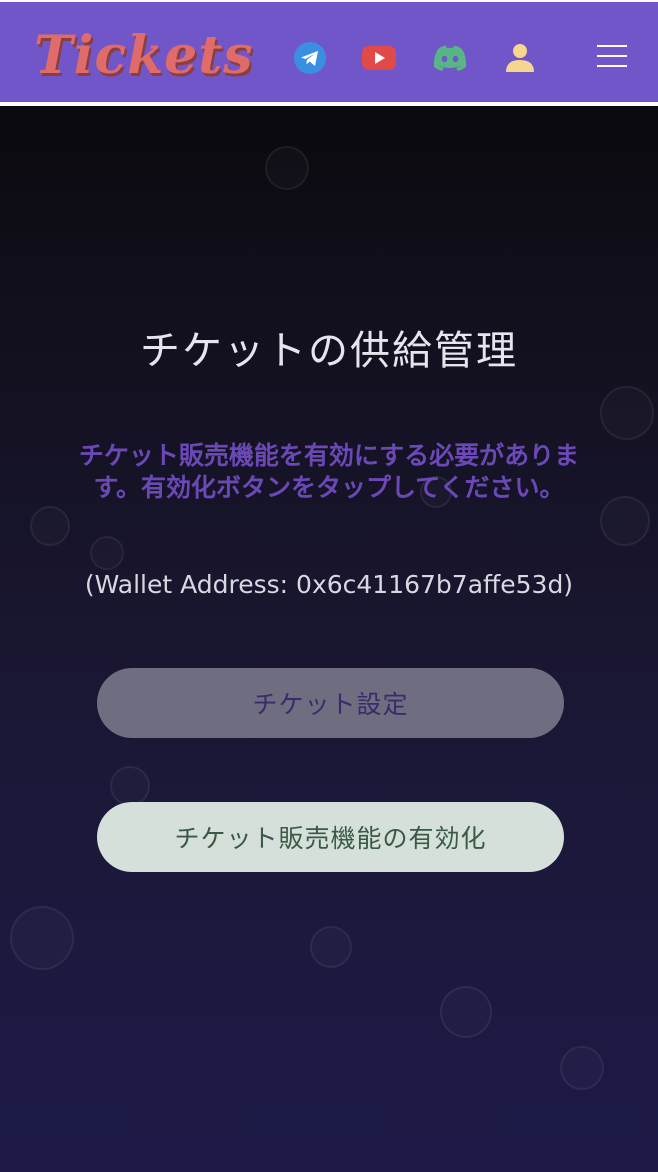  I want to click on page-title: チケットの供給管理, so click(329, 351).